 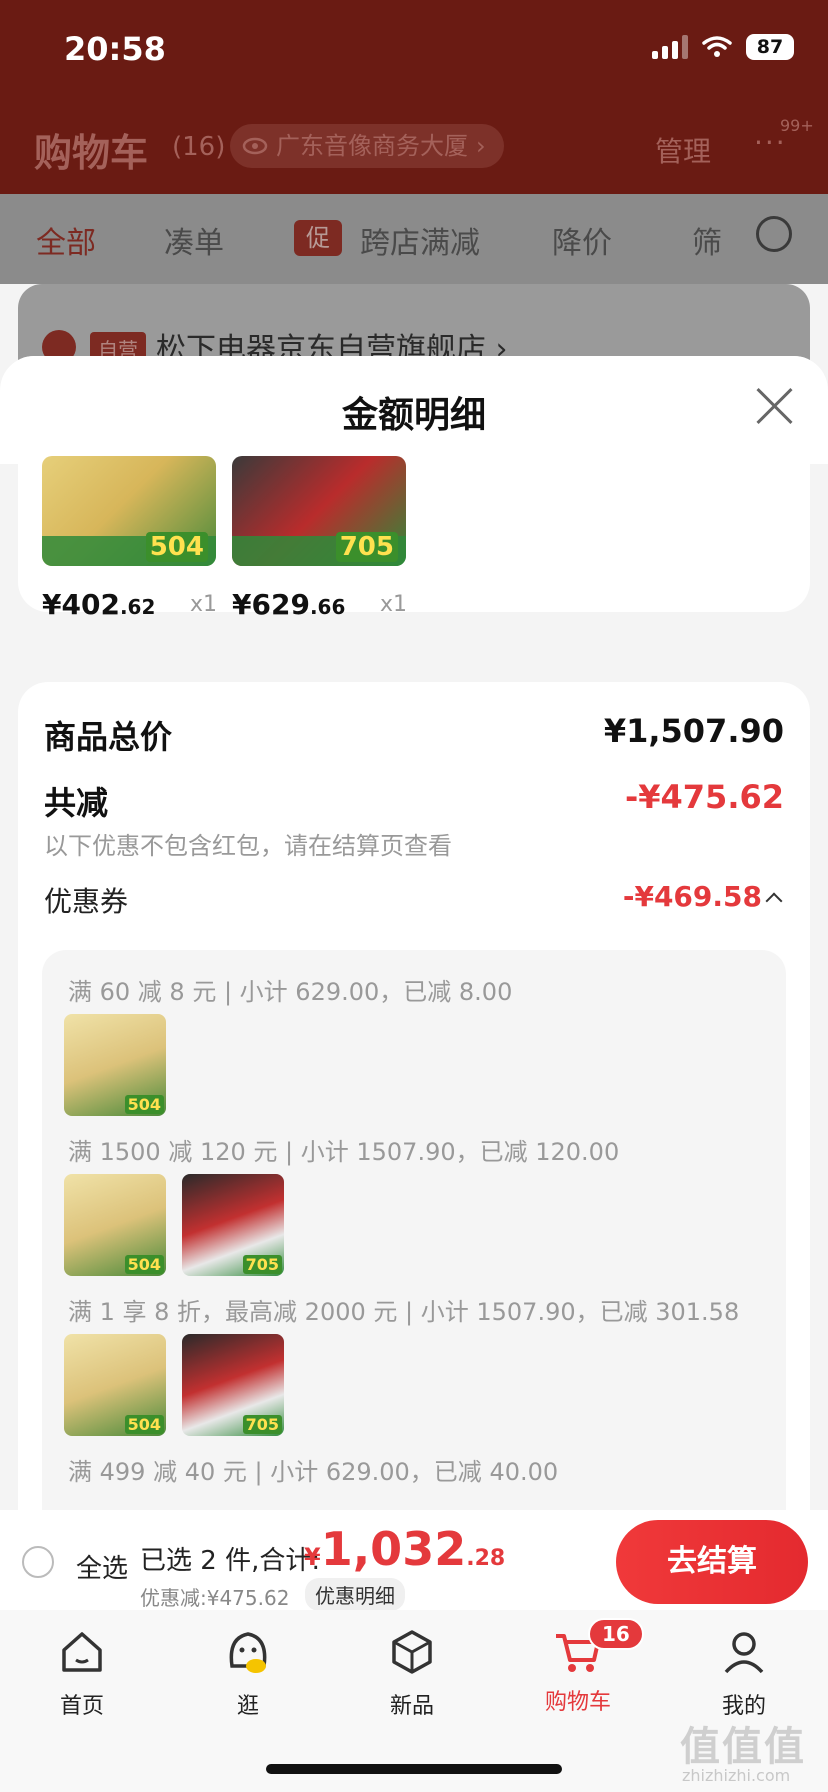 What do you see at coordinates (774, 900) in the screenshot?
I see `chevron-up-icon` at bounding box center [774, 900].